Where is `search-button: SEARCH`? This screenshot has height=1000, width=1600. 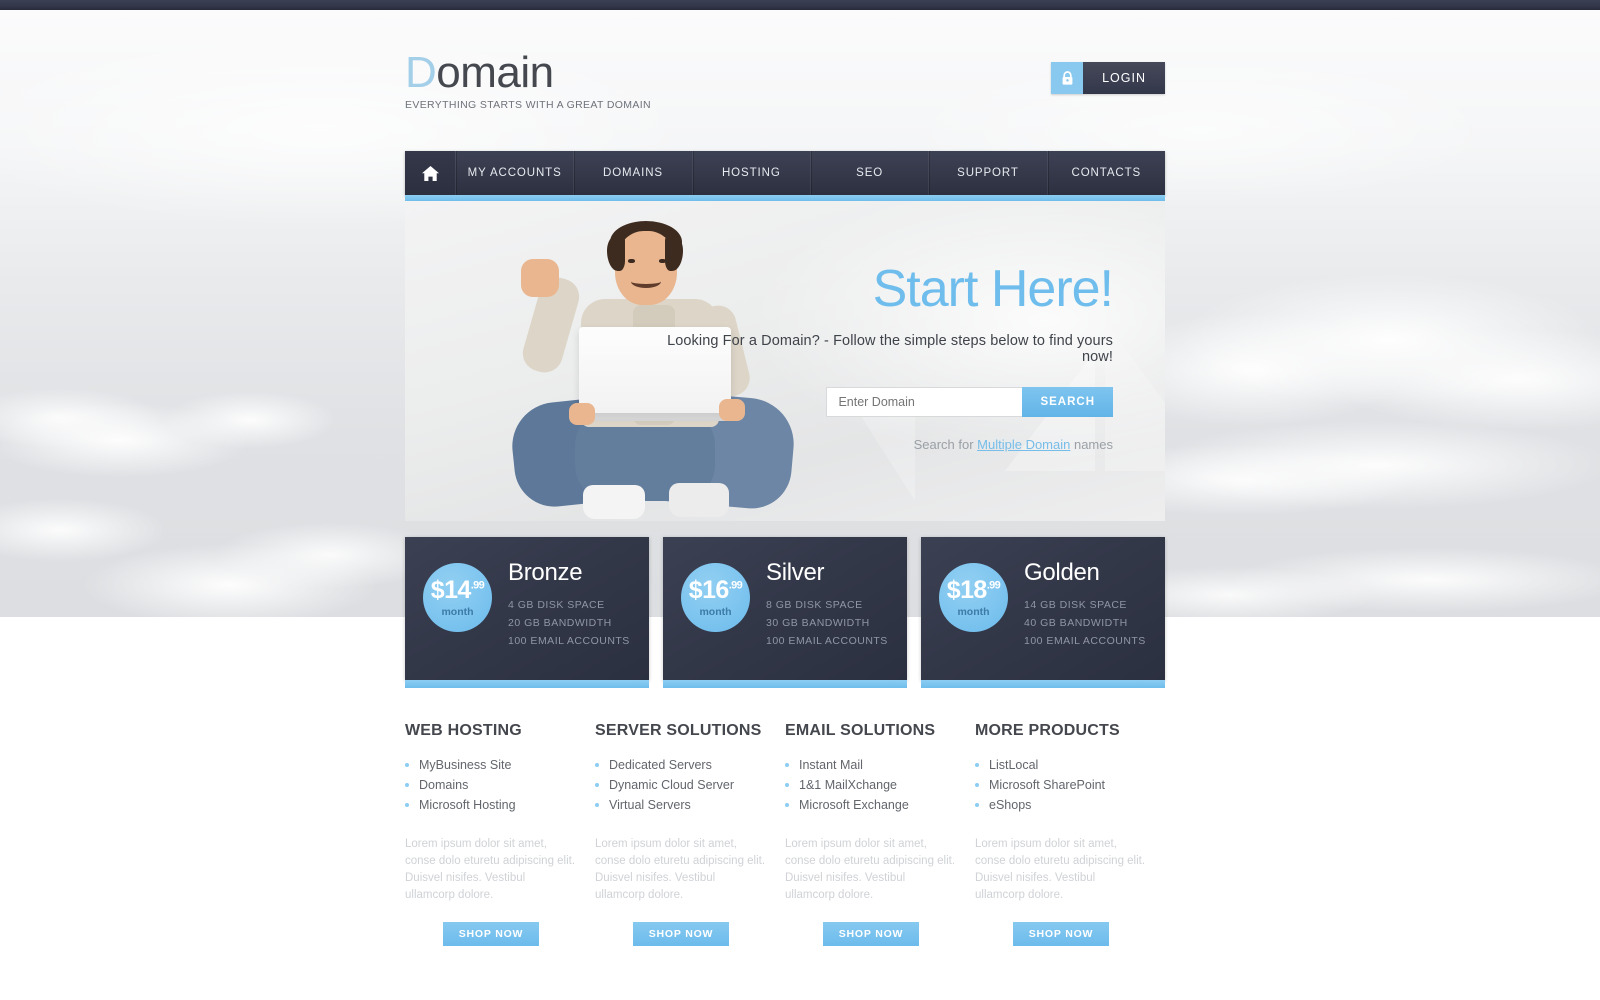 search-button: SEARCH is located at coordinates (1067, 402).